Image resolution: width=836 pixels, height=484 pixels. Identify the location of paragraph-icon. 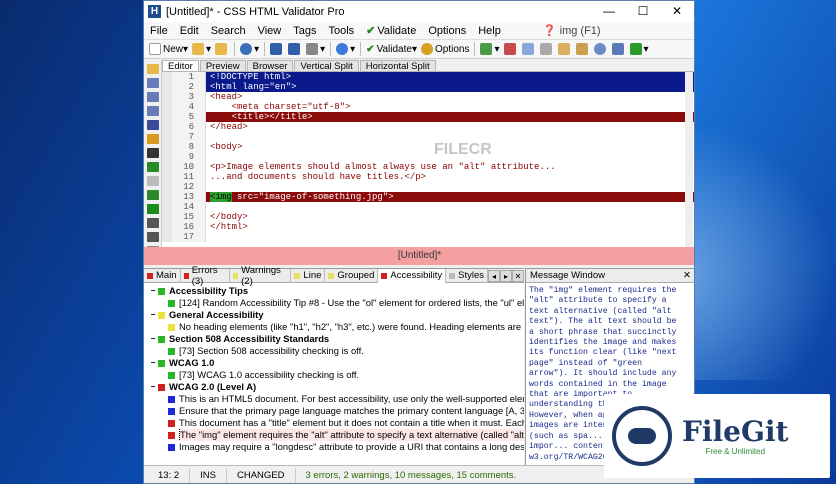
(153, 153).